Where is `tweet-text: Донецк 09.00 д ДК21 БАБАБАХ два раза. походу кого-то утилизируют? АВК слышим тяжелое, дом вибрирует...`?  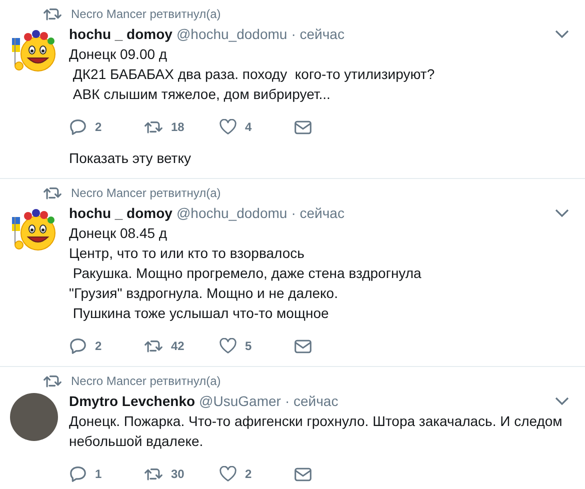
tweet-text: Донецк 09.00 д ДК21 БАБАБАХ два раза. походу кого-то утилизируют? АВК слышим тяжелое, дом вибрирует... is located at coordinates (252, 74).